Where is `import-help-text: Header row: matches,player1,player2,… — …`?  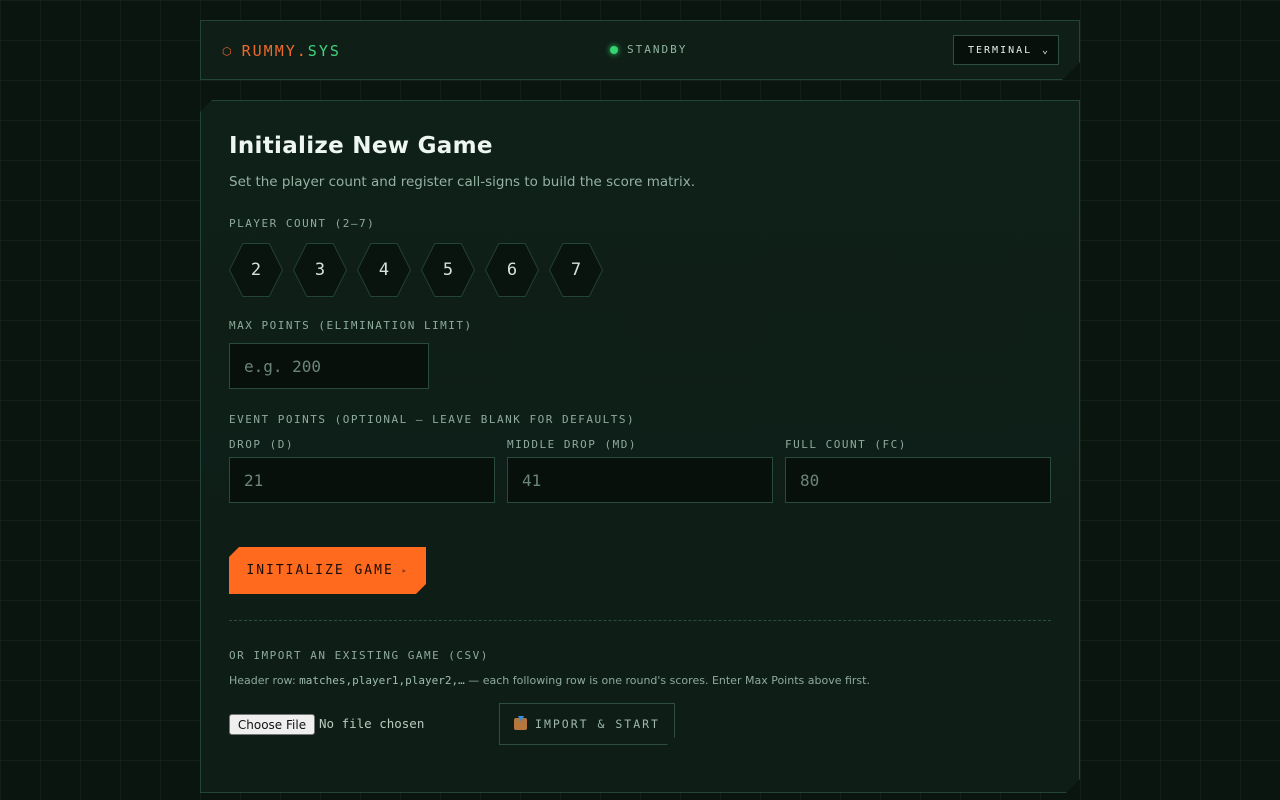 import-help-text: Header row: matches,player1,player2,… — … is located at coordinates (549, 680).